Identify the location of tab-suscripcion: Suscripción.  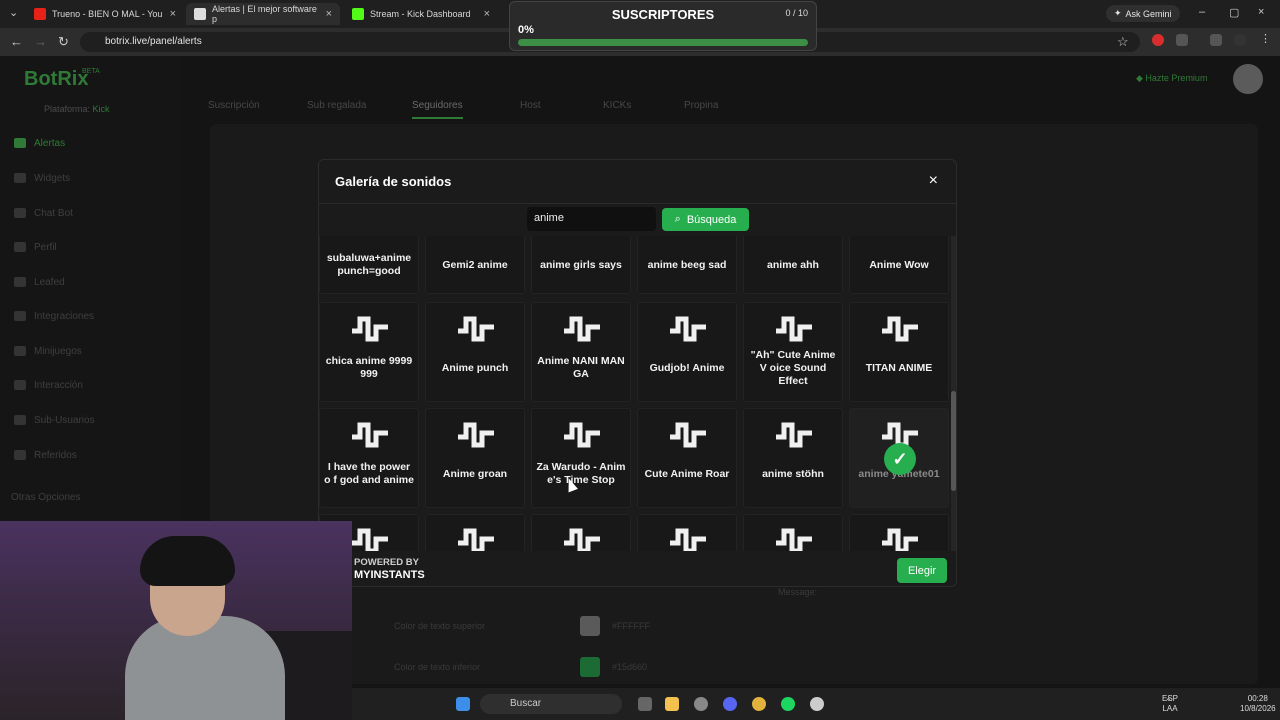
(234, 105).